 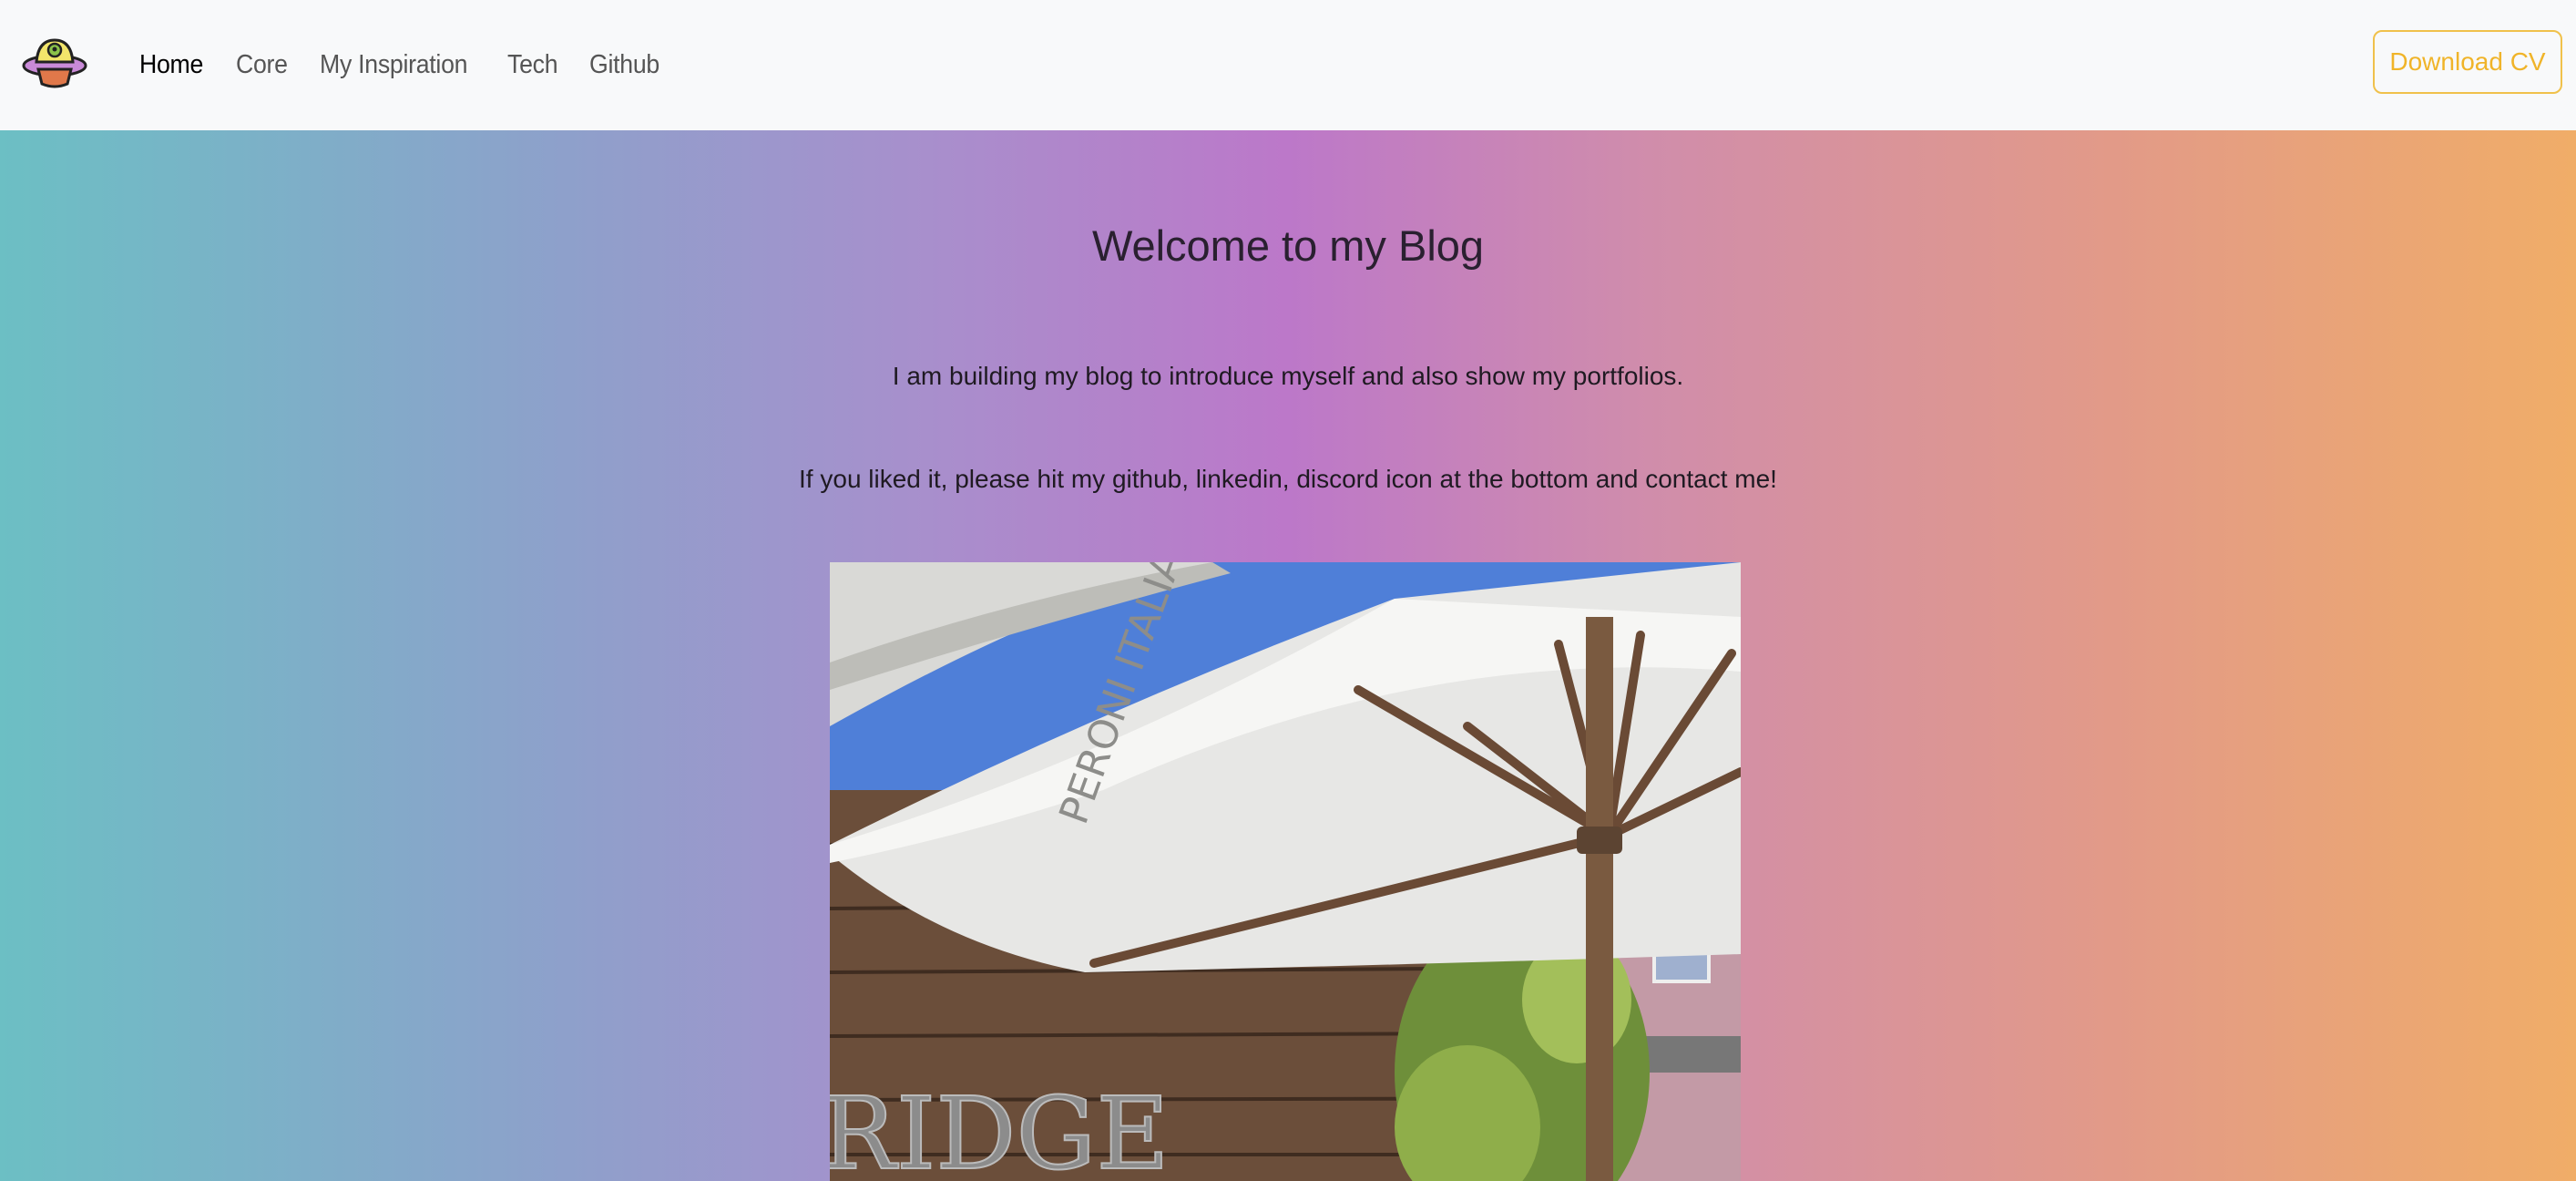 I want to click on sign-text: RIDGE, so click(x=1000, y=1128).